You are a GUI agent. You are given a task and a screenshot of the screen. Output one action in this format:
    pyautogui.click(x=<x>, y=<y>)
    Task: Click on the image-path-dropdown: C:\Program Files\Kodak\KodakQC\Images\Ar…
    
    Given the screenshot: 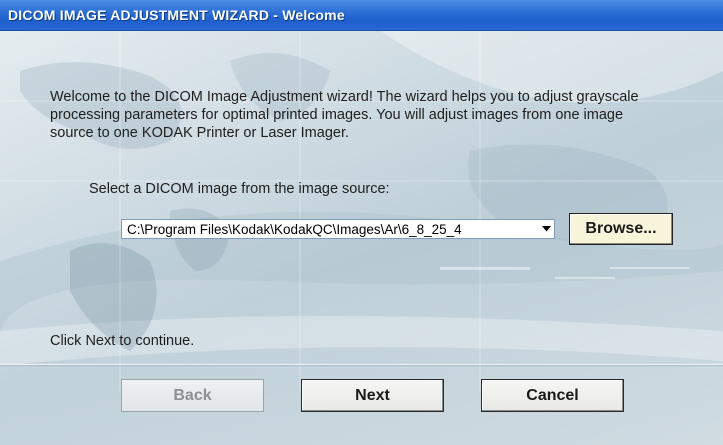 What is the action you would take?
    pyautogui.click(x=338, y=229)
    